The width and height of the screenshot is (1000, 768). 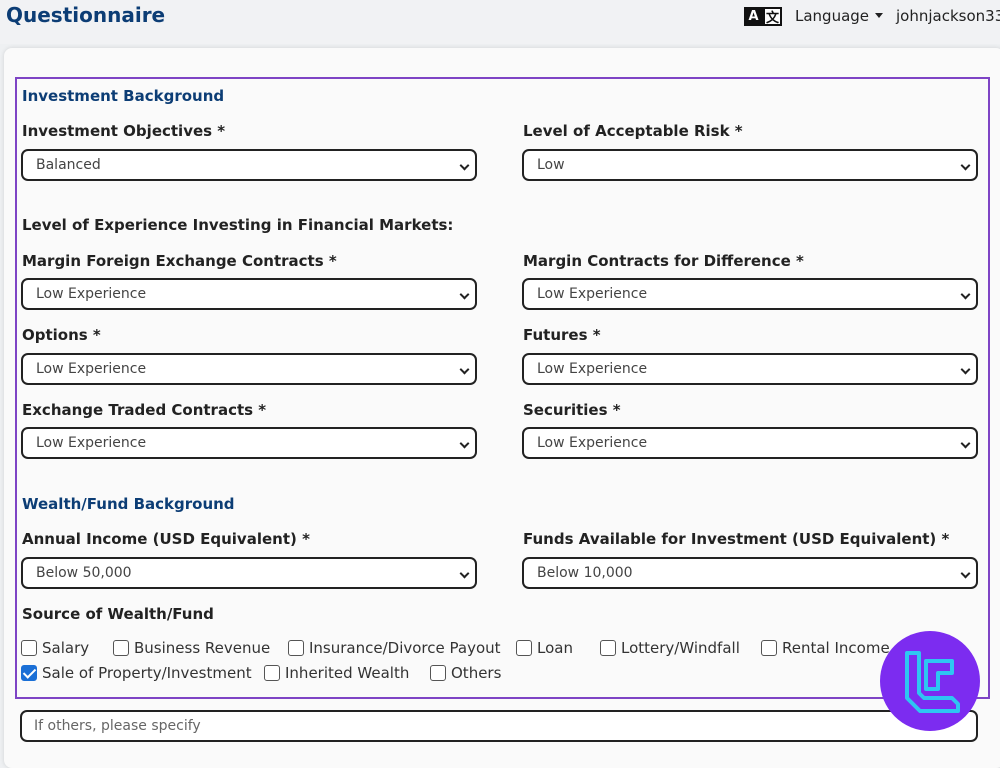 What do you see at coordinates (124, 131) in the screenshot?
I see `investment-objectives-label: Investment Objectives *` at bounding box center [124, 131].